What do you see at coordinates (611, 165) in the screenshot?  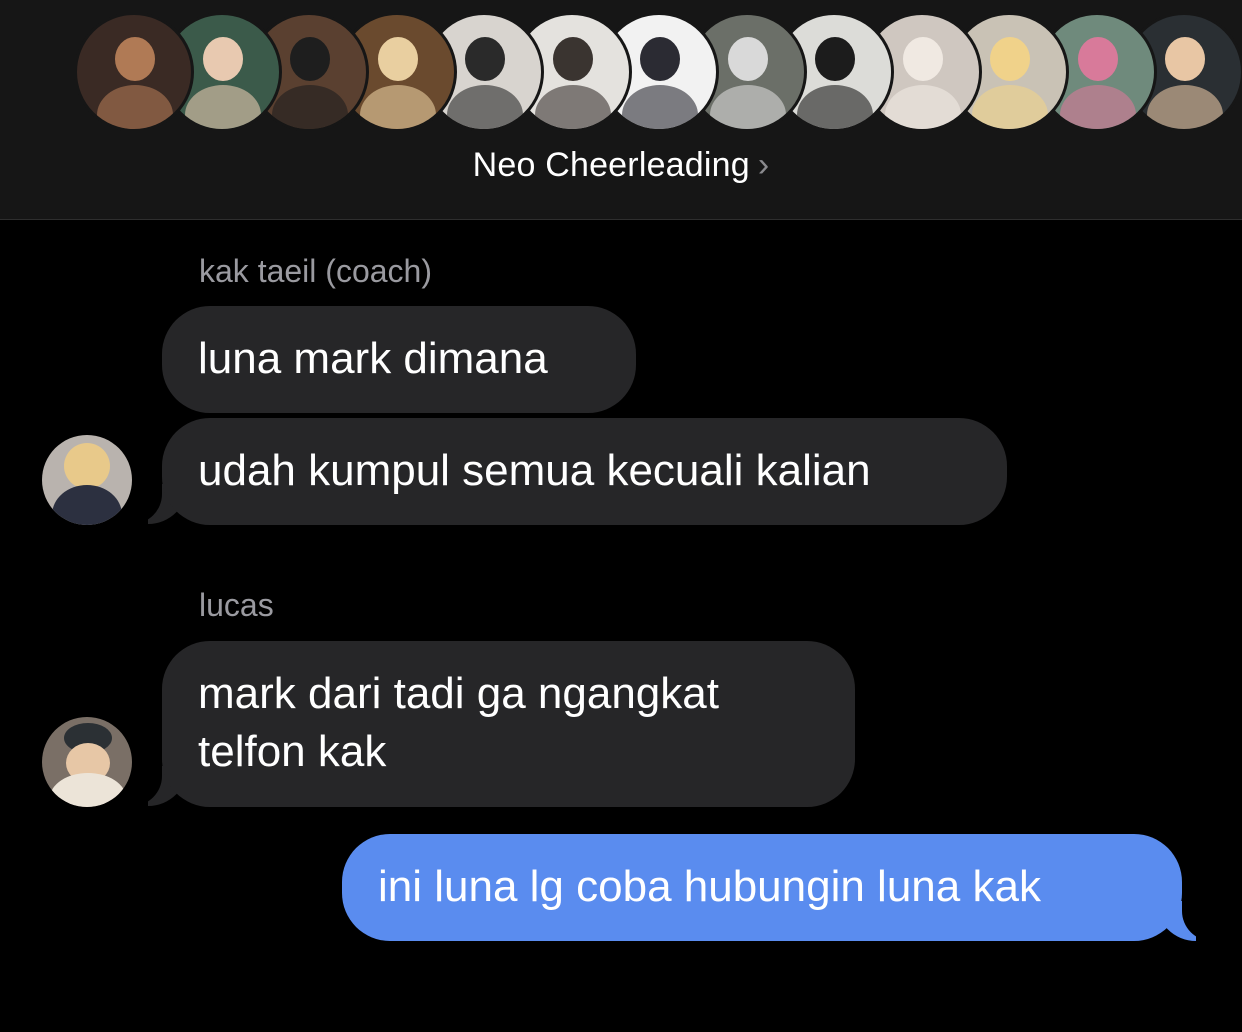 I see `group-name: Neo Cheerleading` at bounding box center [611, 165].